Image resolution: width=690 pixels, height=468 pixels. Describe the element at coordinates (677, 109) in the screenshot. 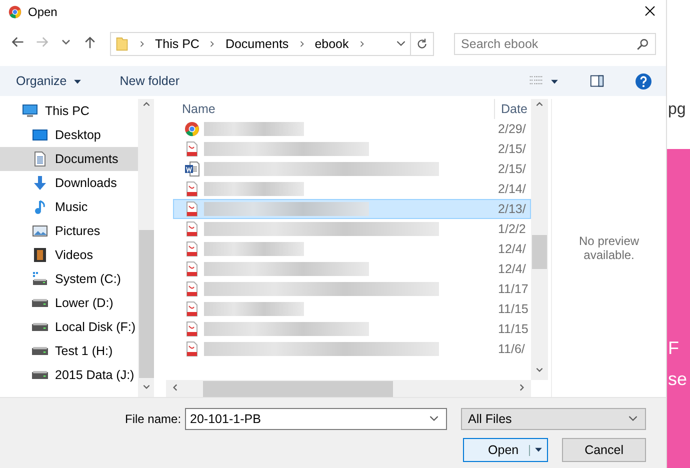

I see `page-text: pg` at that location.